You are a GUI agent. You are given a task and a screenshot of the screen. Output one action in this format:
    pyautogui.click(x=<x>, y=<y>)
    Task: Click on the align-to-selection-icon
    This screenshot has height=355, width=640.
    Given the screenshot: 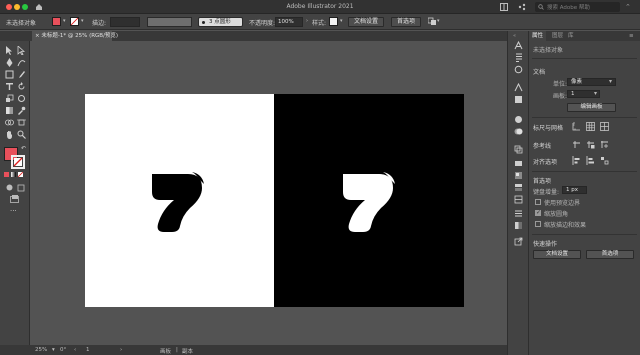 What is the action you would take?
    pyautogui.click(x=590, y=160)
    